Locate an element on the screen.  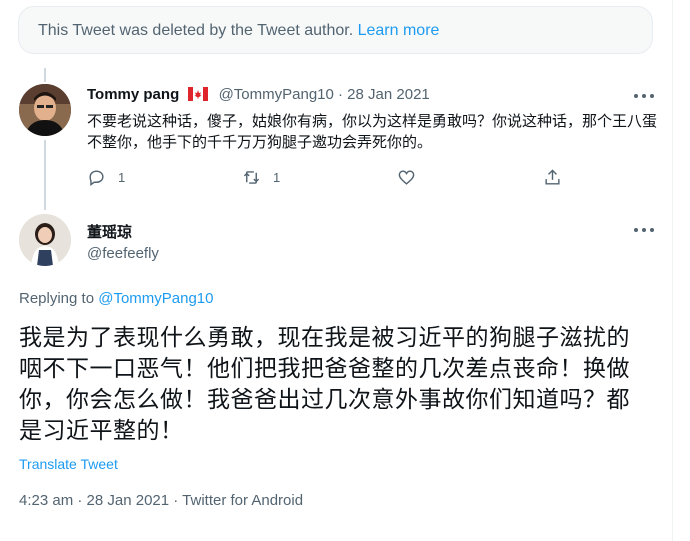
reply-button: 1 is located at coordinates (106, 177).